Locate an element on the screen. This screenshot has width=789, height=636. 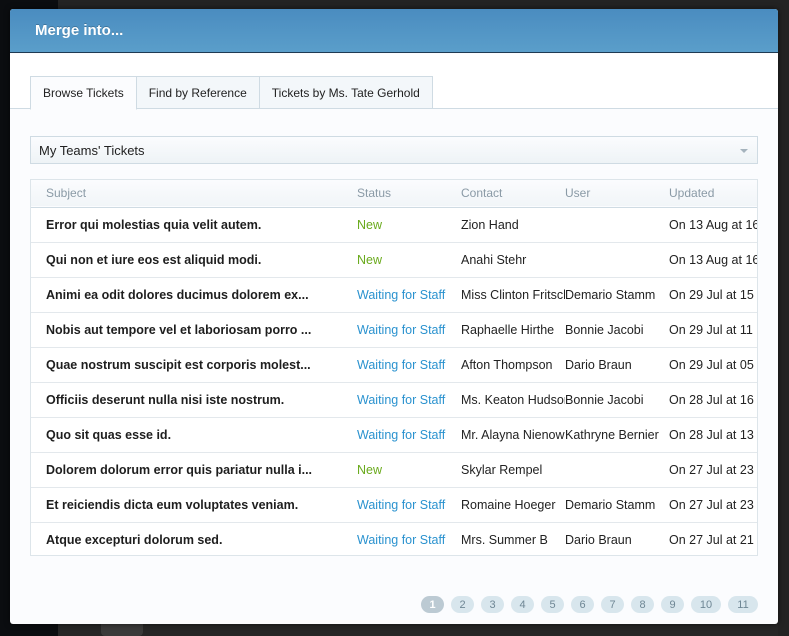
pagination: 1 2 3 4 5 6 7 8 9 10 11 is located at coordinates (589, 604).